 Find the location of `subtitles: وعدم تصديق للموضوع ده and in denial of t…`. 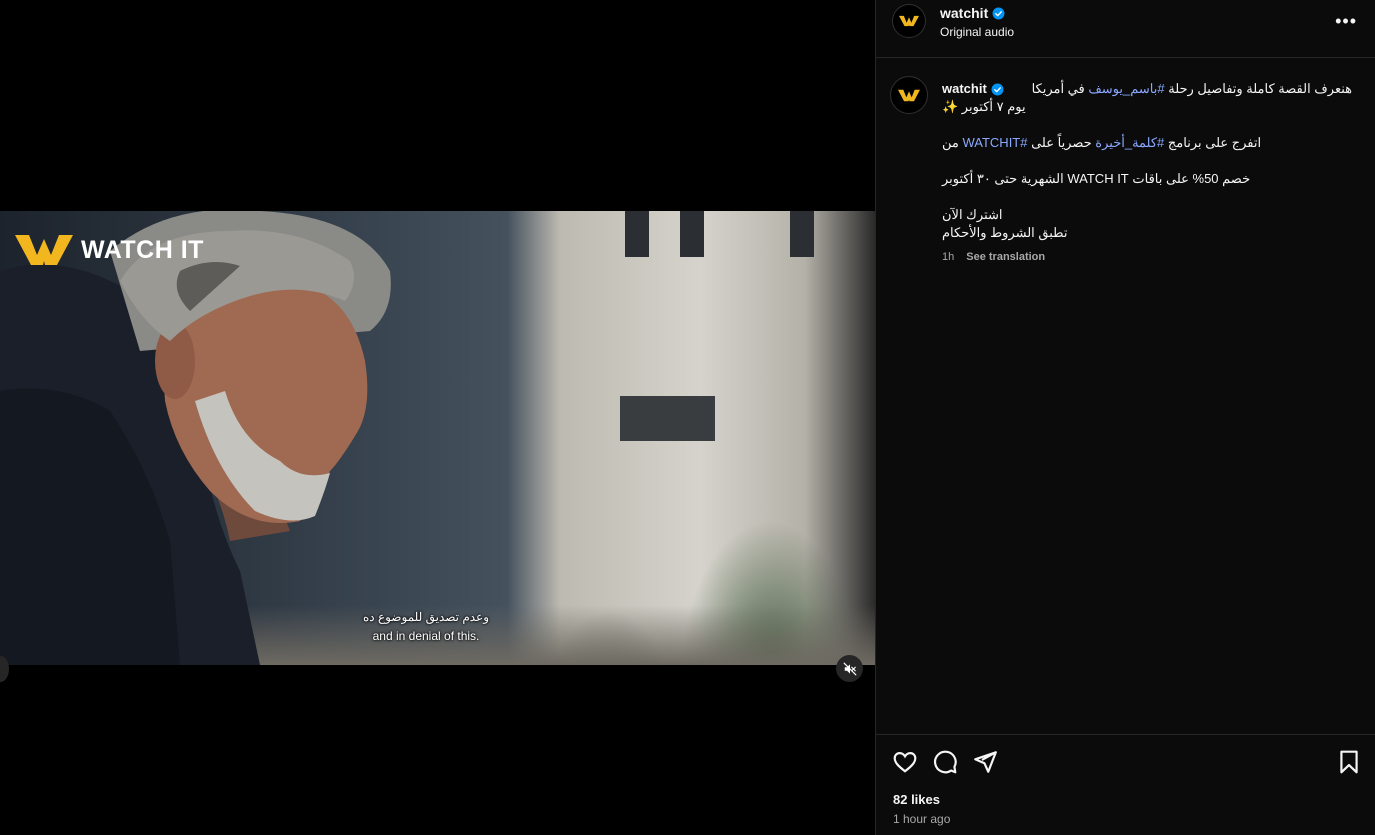

subtitles: وعدم تصديق للموضوع ده and in denial of t… is located at coordinates (437, 627).